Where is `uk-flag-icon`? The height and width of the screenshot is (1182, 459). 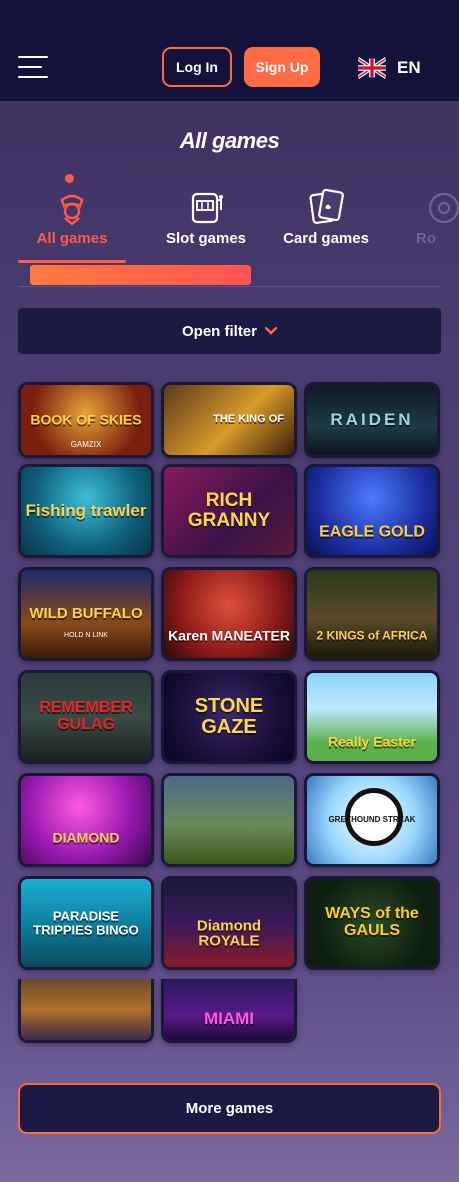 uk-flag-icon is located at coordinates (372, 68).